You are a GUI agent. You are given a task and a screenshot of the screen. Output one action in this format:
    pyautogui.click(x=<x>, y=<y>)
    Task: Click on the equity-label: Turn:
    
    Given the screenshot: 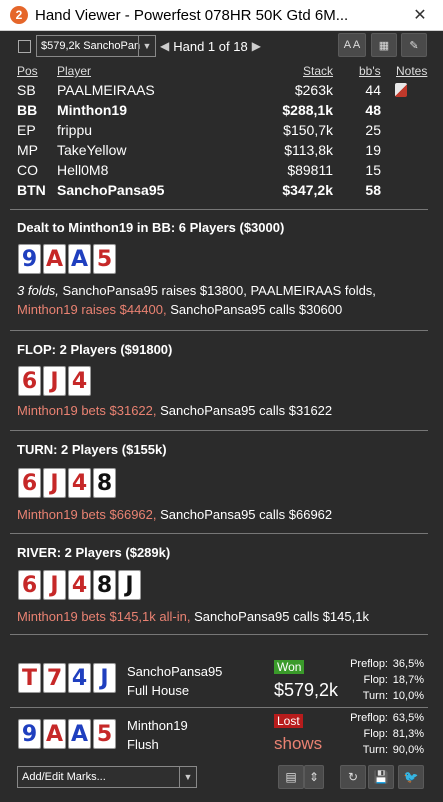 What is the action you would take?
    pyautogui.click(x=375, y=696)
    